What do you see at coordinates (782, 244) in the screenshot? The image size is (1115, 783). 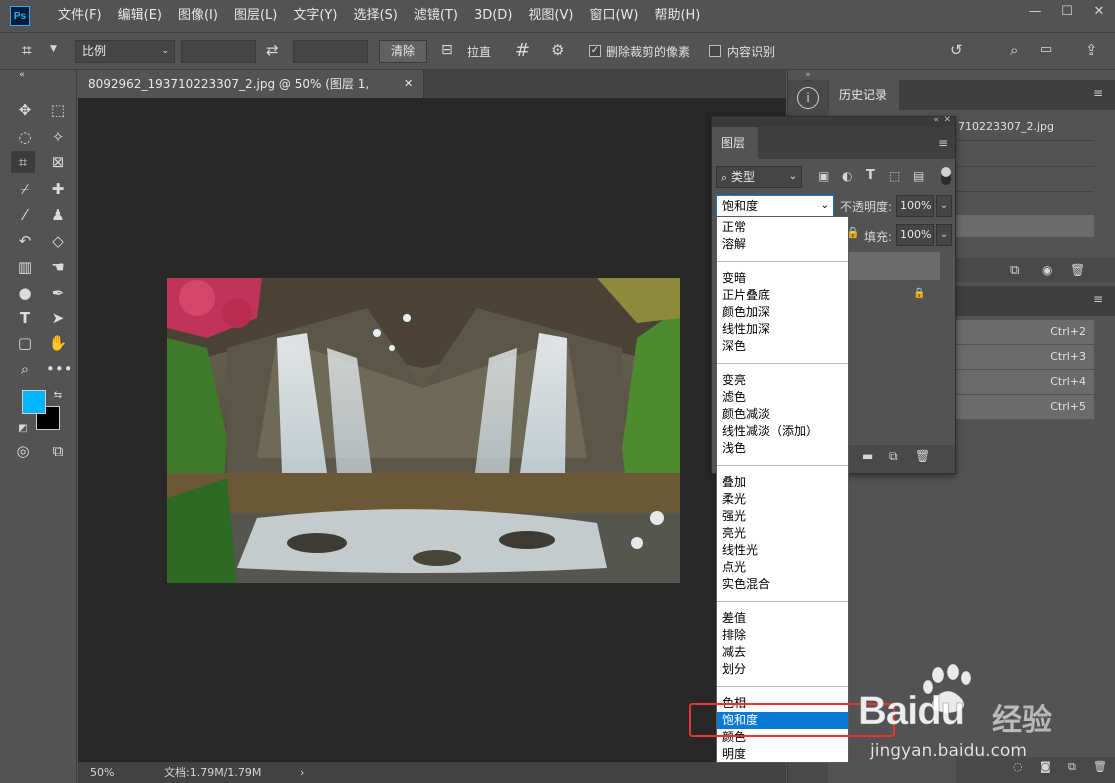 I see `blend-mode-option: 溶解` at bounding box center [782, 244].